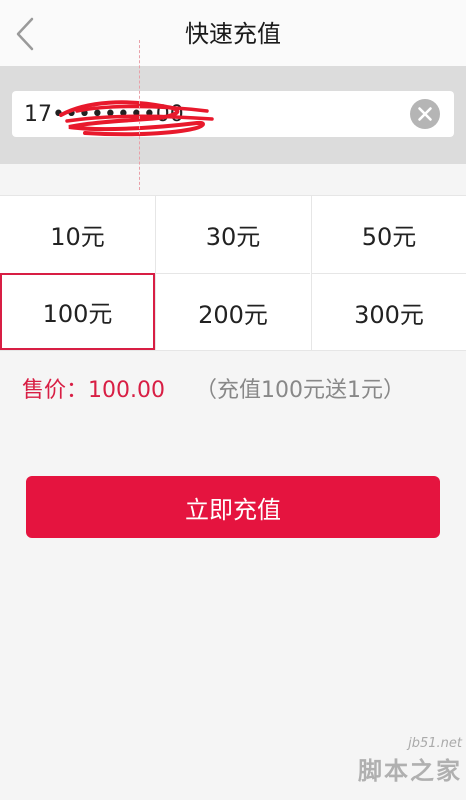  What do you see at coordinates (126, 390) in the screenshot?
I see `price-value: 100.00` at bounding box center [126, 390].